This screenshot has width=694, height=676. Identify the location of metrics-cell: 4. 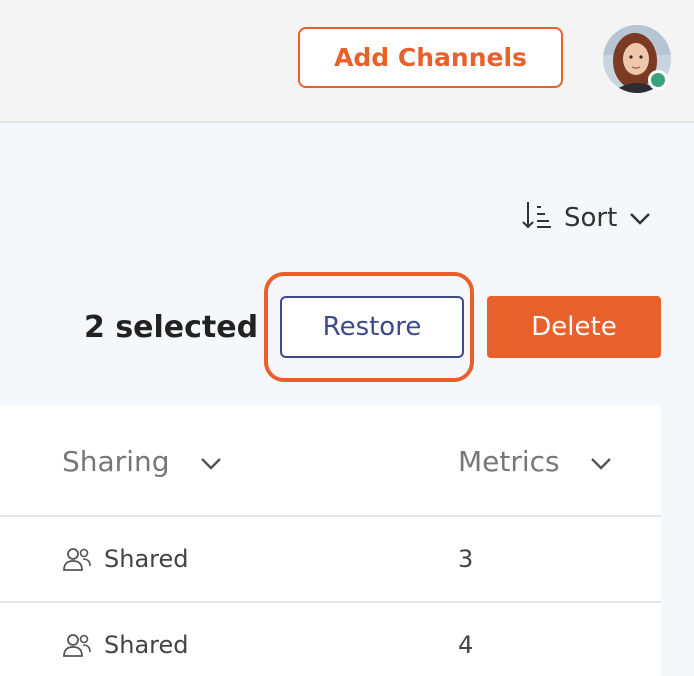
(465, 645).